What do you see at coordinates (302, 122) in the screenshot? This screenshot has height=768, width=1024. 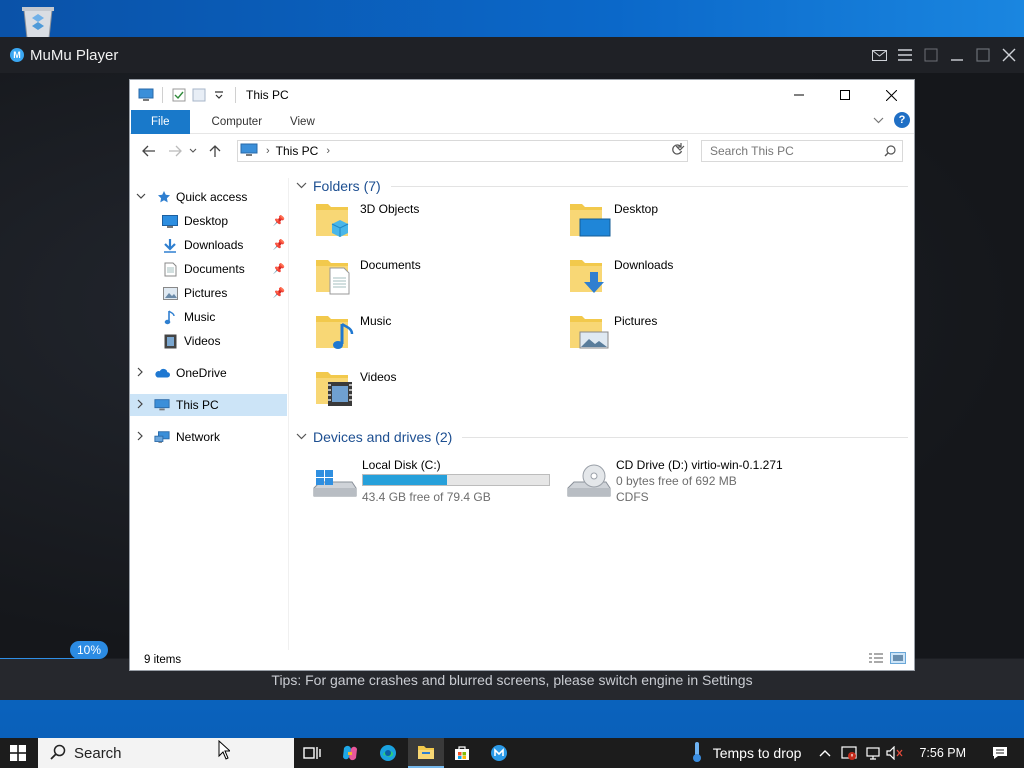 I see `tab-view: View` at bounding box center [302, 122].